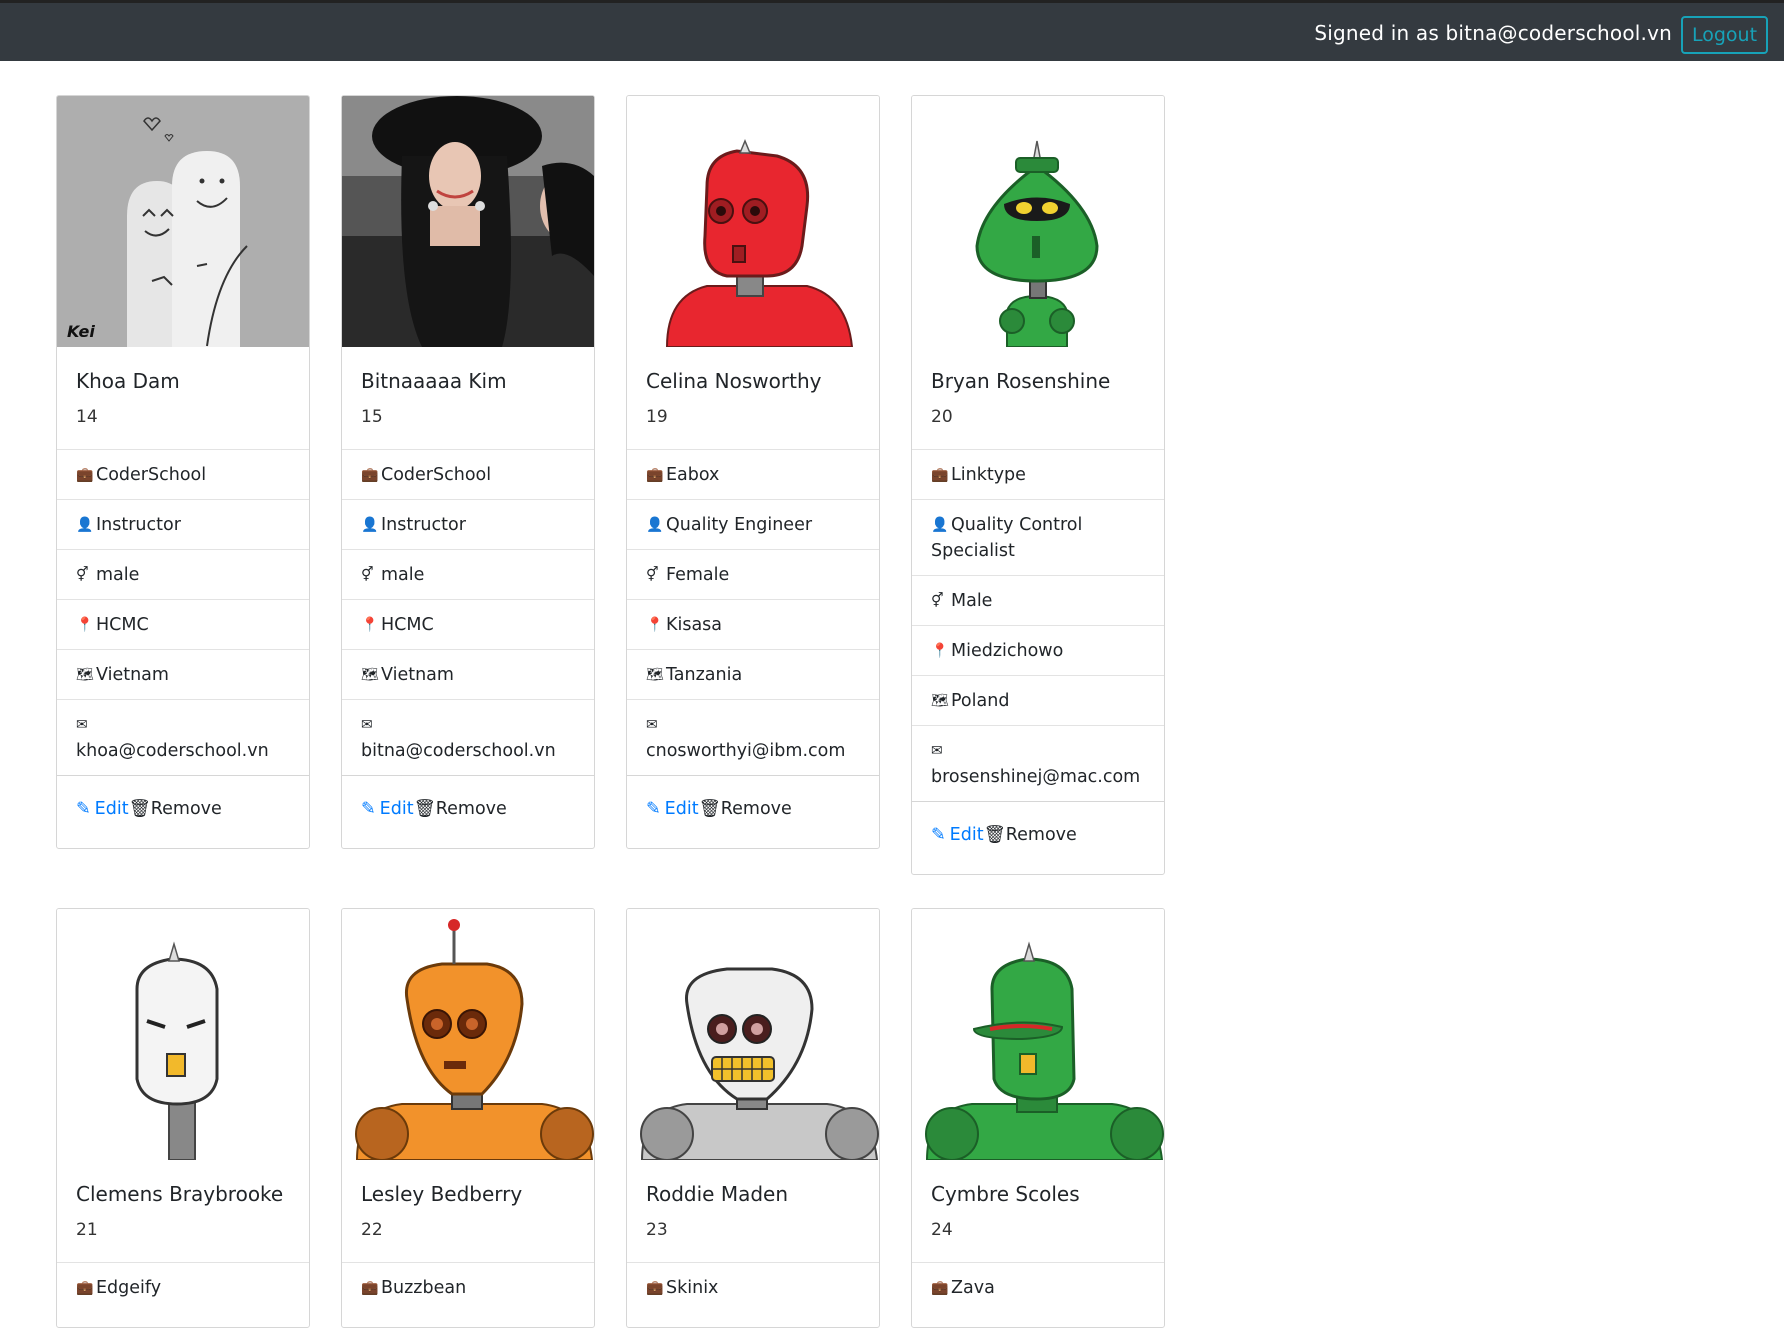 The height and width of the screenshot is (1328, 1784). What do you see at coordinates (87, 417) in the screenshot?
I see `user-age: 14` at bounding box center [87, 417].